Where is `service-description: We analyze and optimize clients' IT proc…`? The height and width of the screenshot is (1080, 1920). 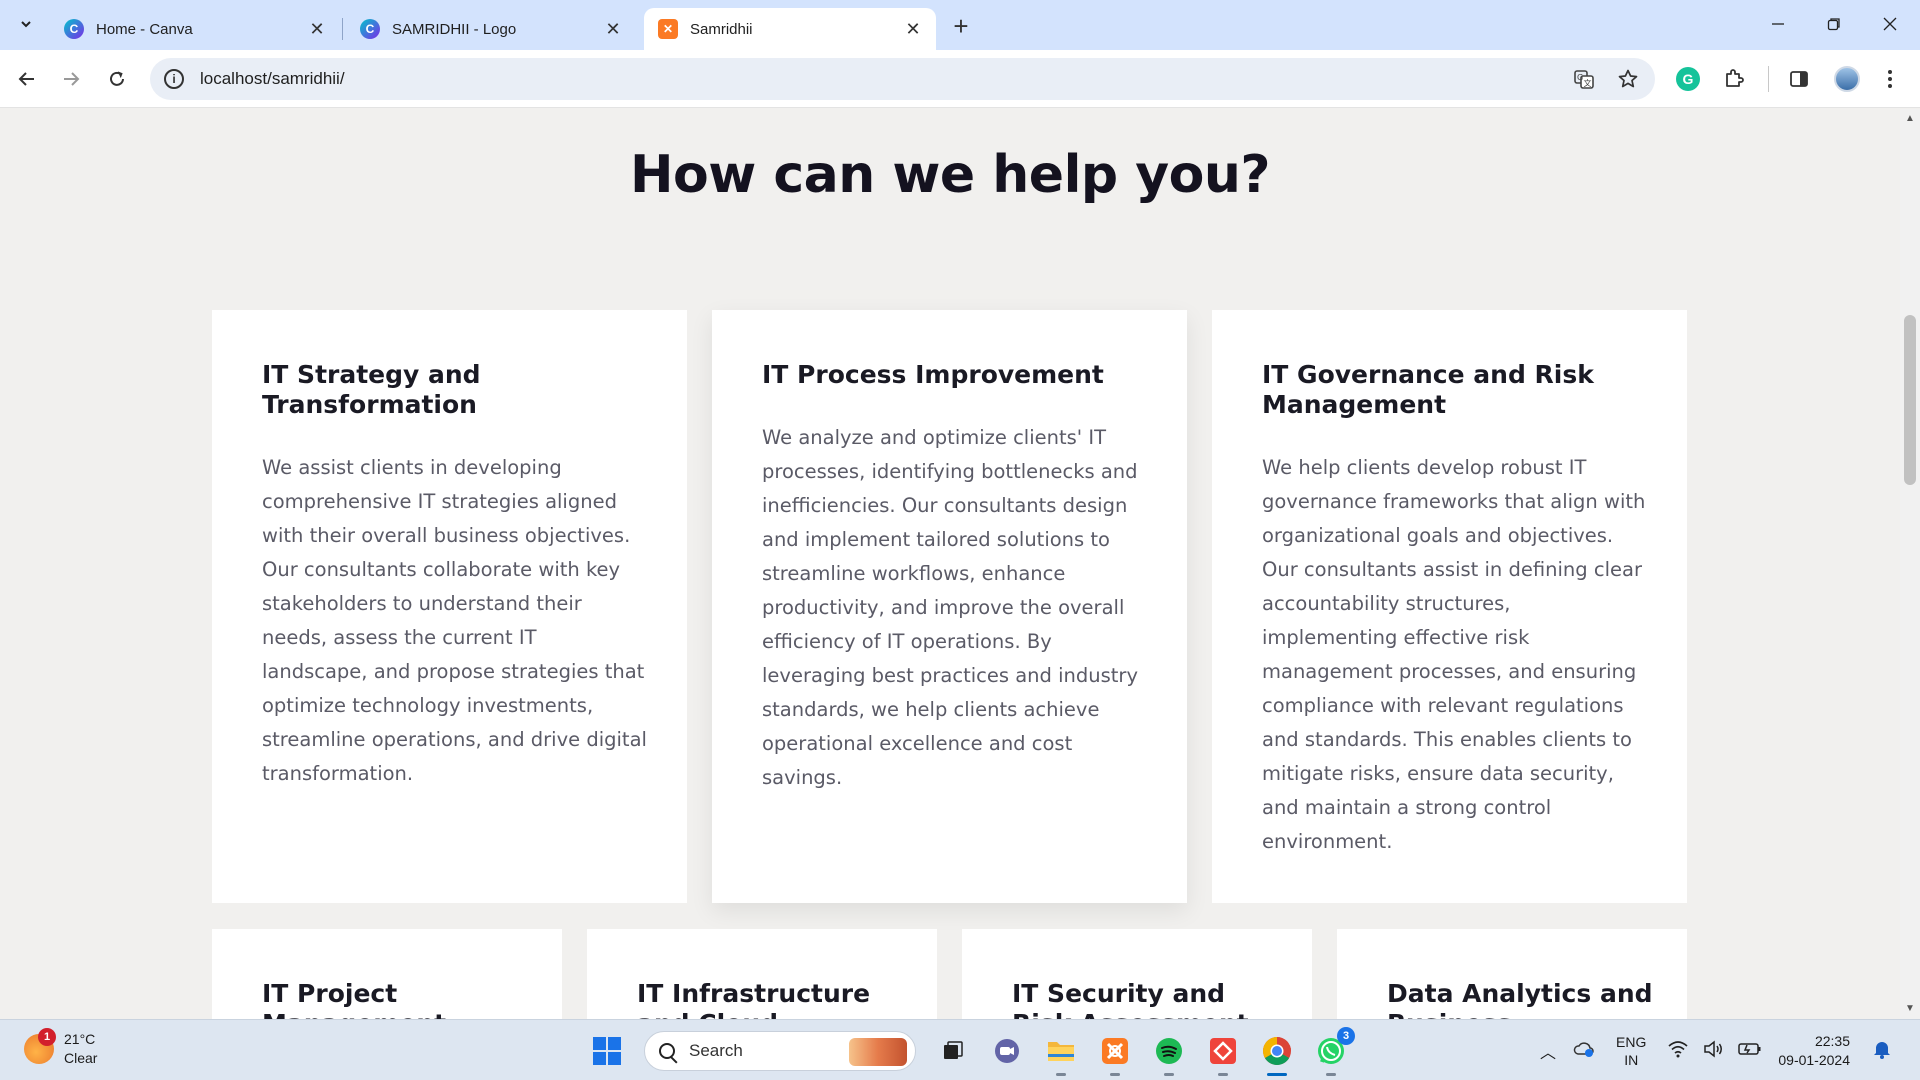
service-description: We analyze and optimize clients' IT proc… is located at coordinates (950, 607).